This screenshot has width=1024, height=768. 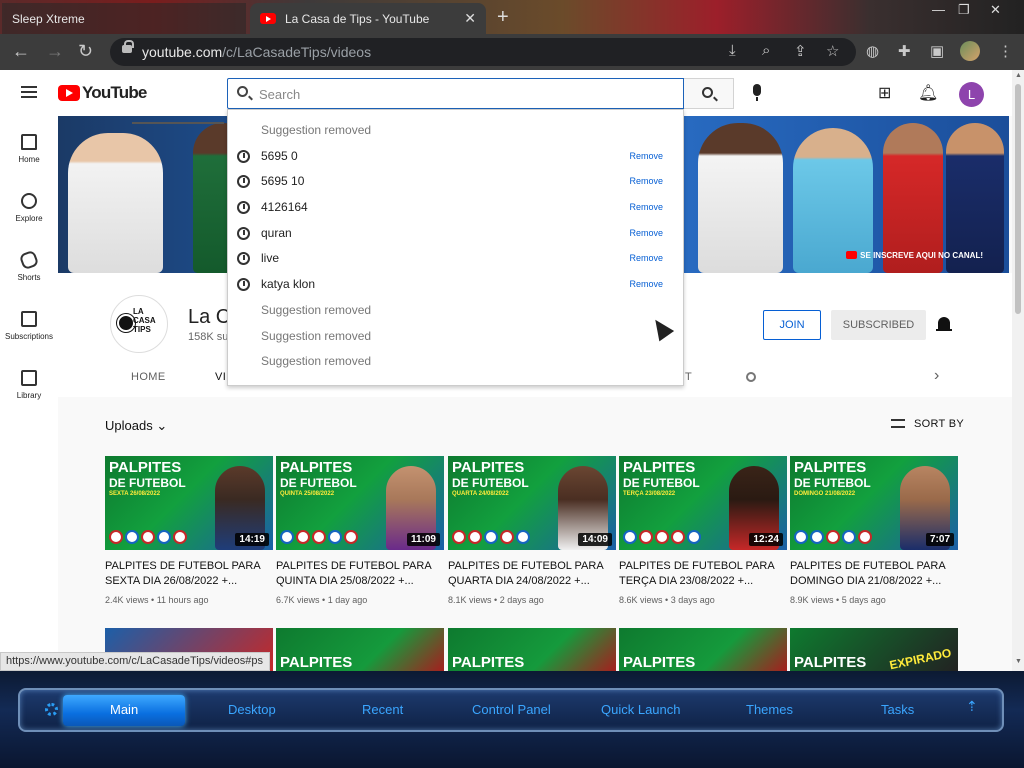 What do you see at coordinates (1005, 51) in the screenshot?
I see `menu-kebab-icon: ⋮` at bounding box center [1005, 51].